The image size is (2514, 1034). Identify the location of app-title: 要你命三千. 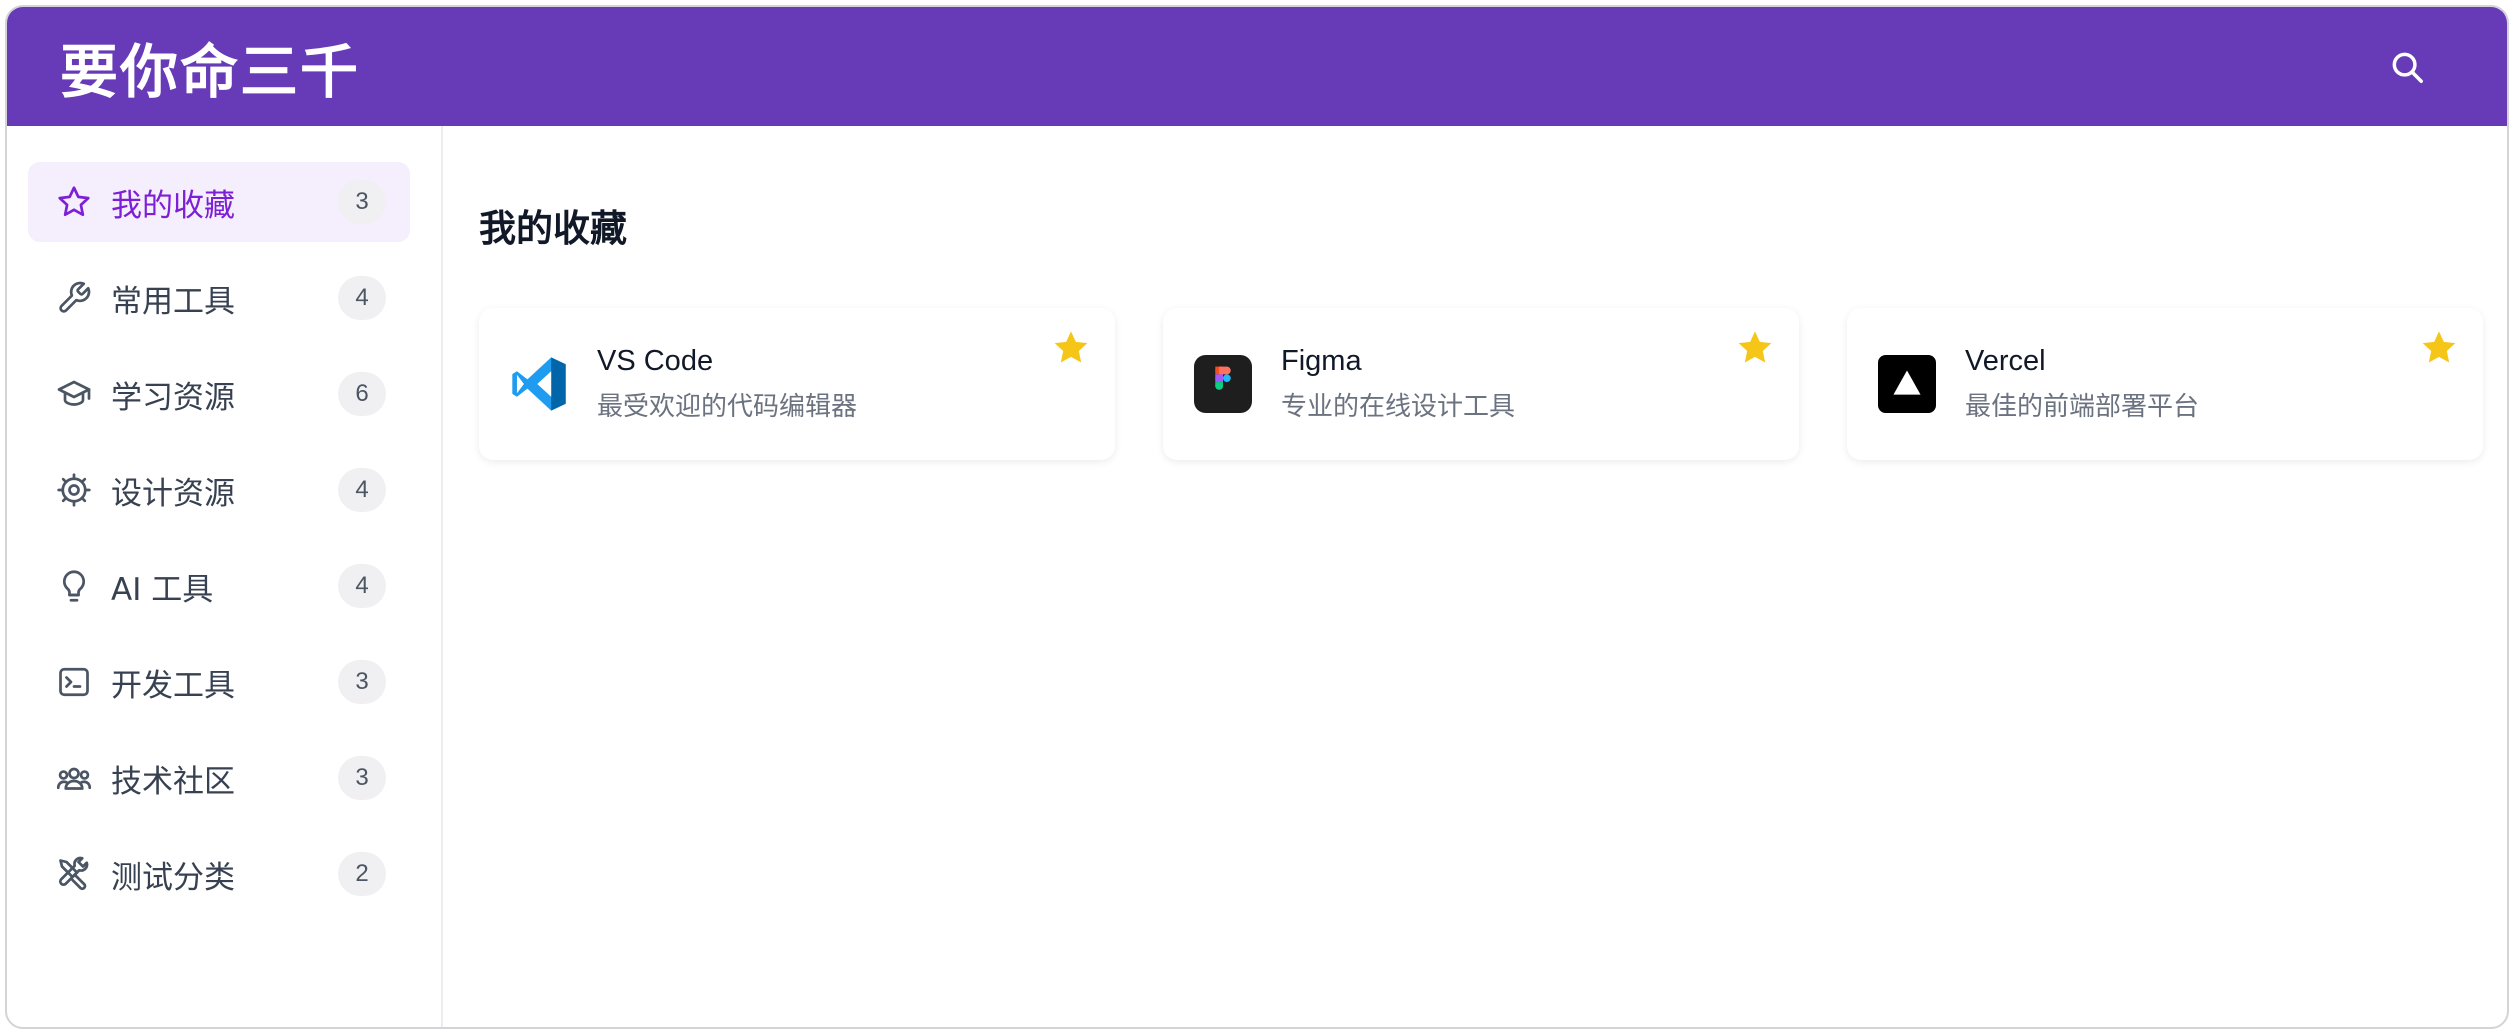
(210, 71).